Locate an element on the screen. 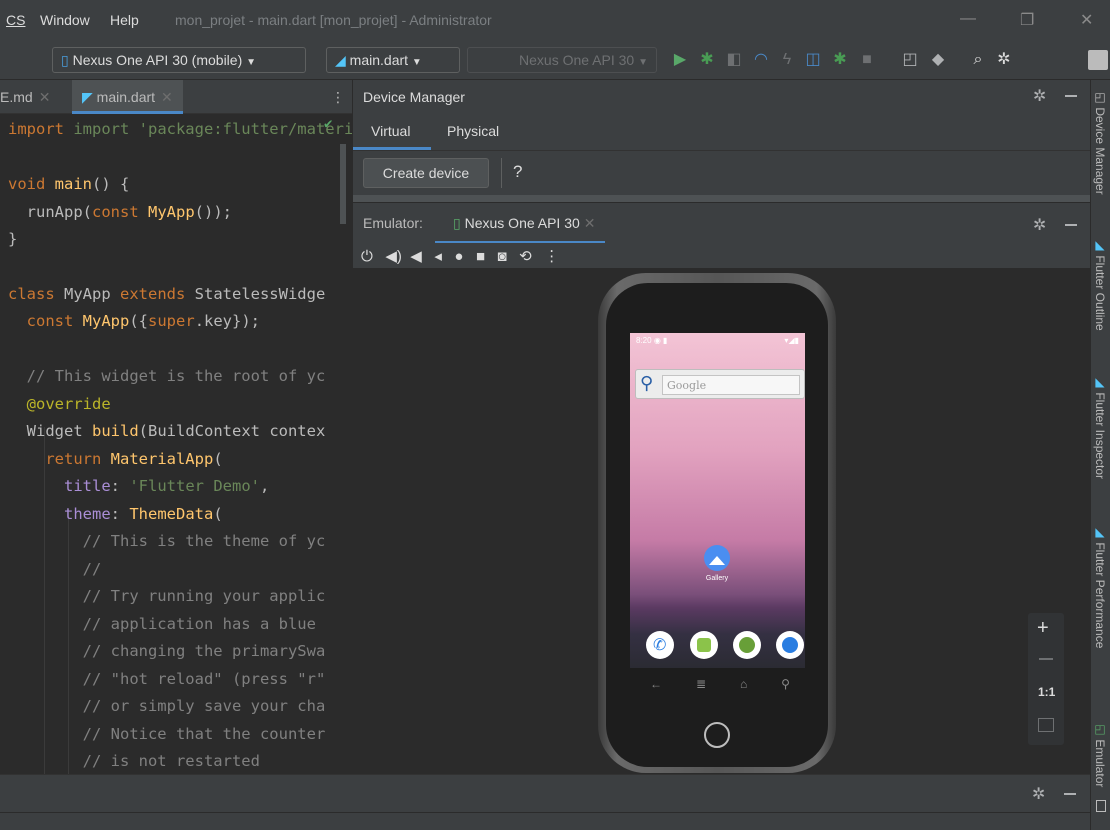  messages-app-icon is located at coordinates (704, 645).